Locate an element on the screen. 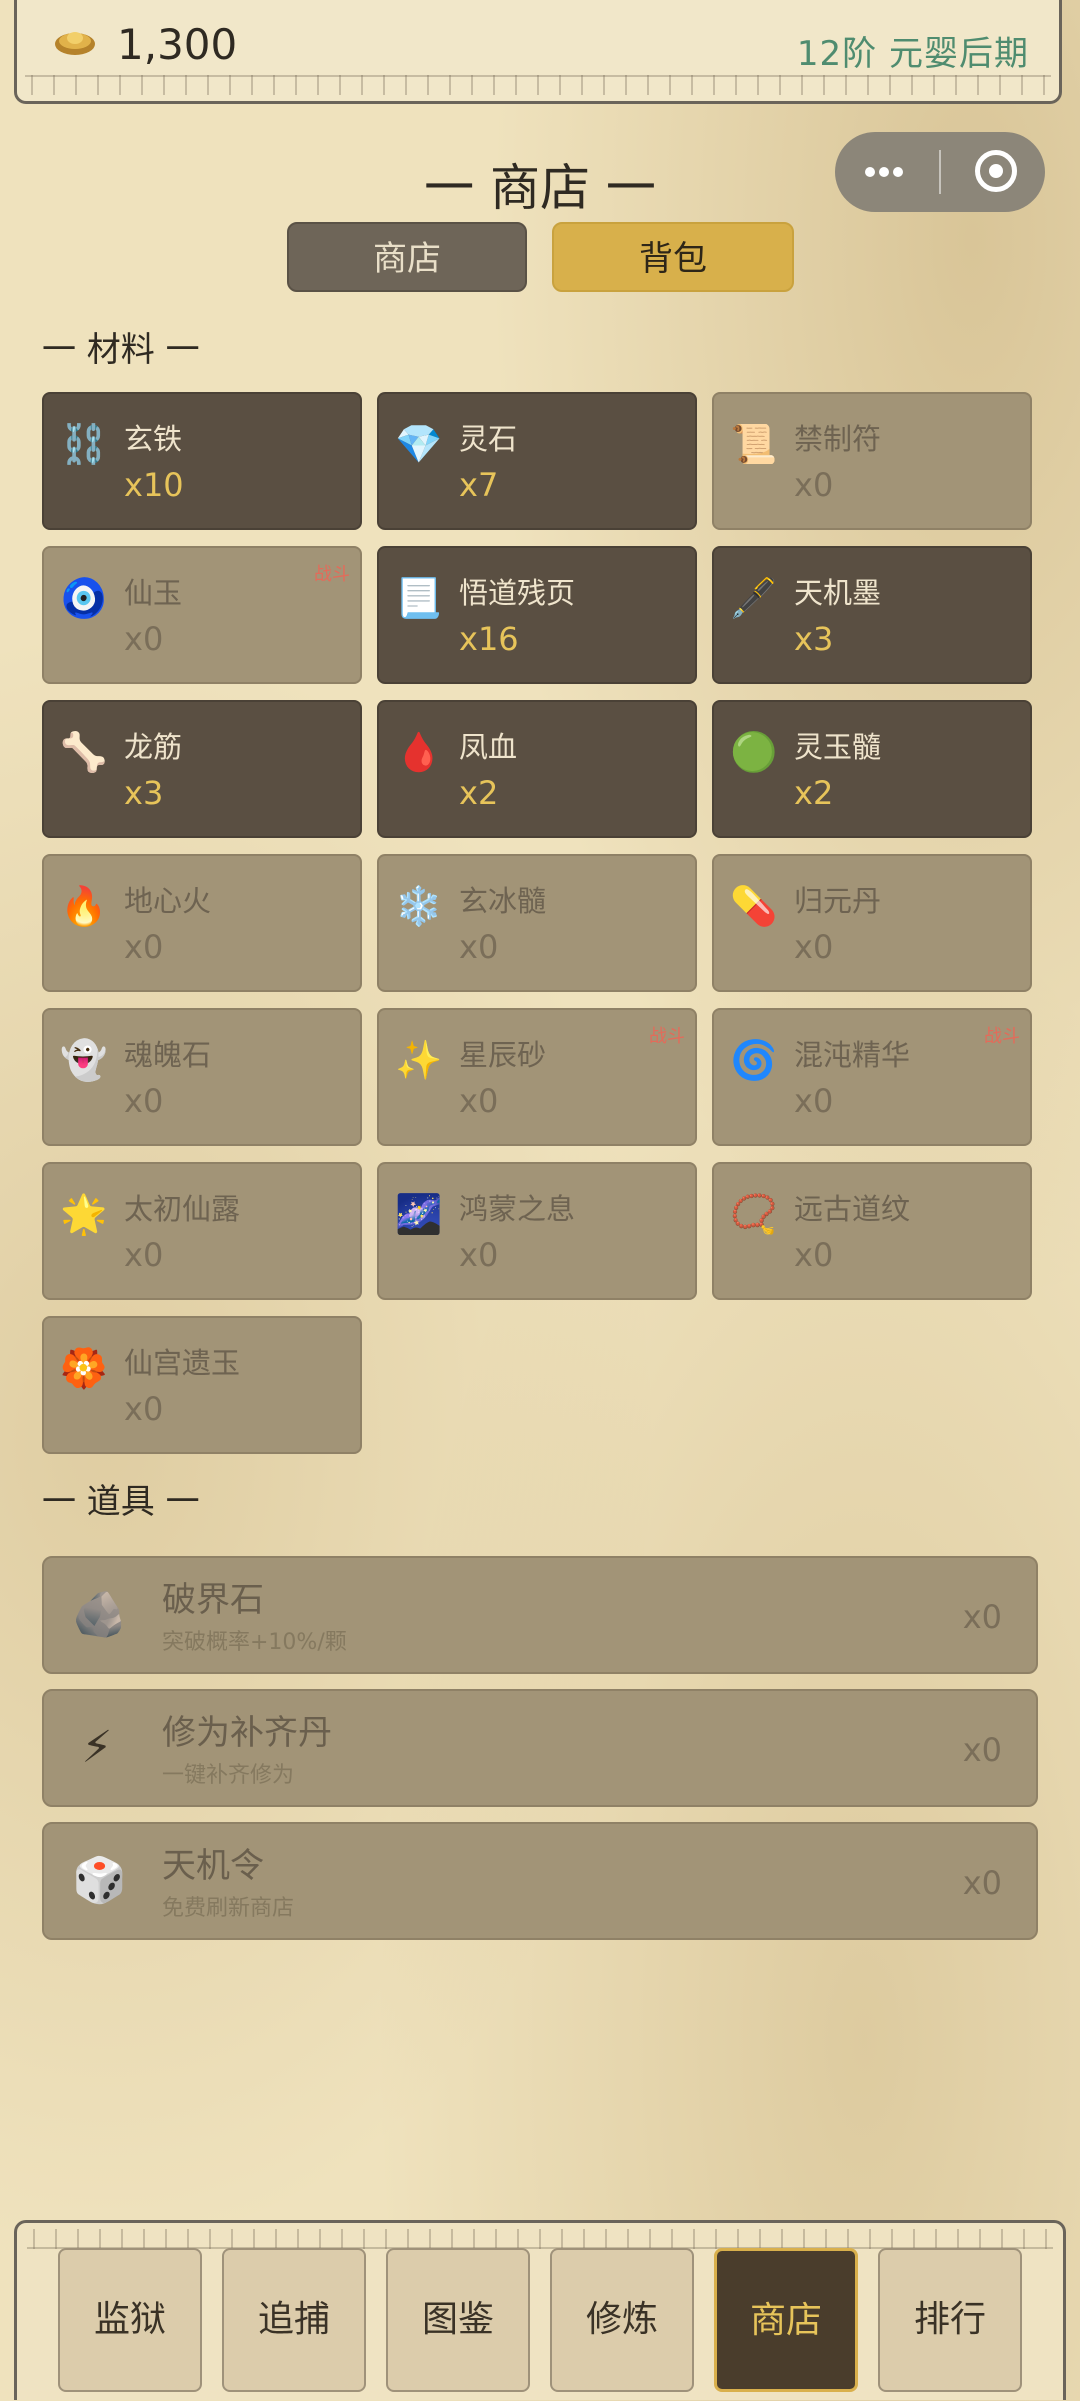 Image resolution: width=1080 pixels, height=2401 pixels. gold-ingot-icon is located at coordinates (75, 43).